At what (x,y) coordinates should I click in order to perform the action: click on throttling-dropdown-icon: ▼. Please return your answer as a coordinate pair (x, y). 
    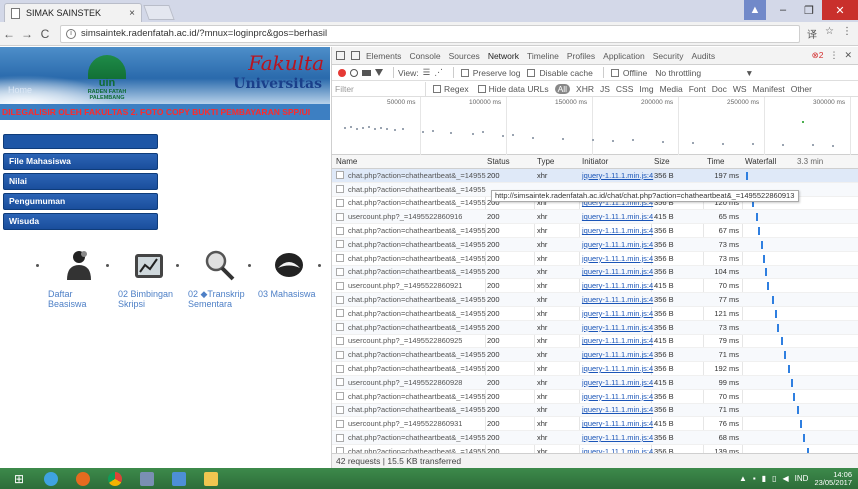
    Looking at the image, I should click on (749, 73).